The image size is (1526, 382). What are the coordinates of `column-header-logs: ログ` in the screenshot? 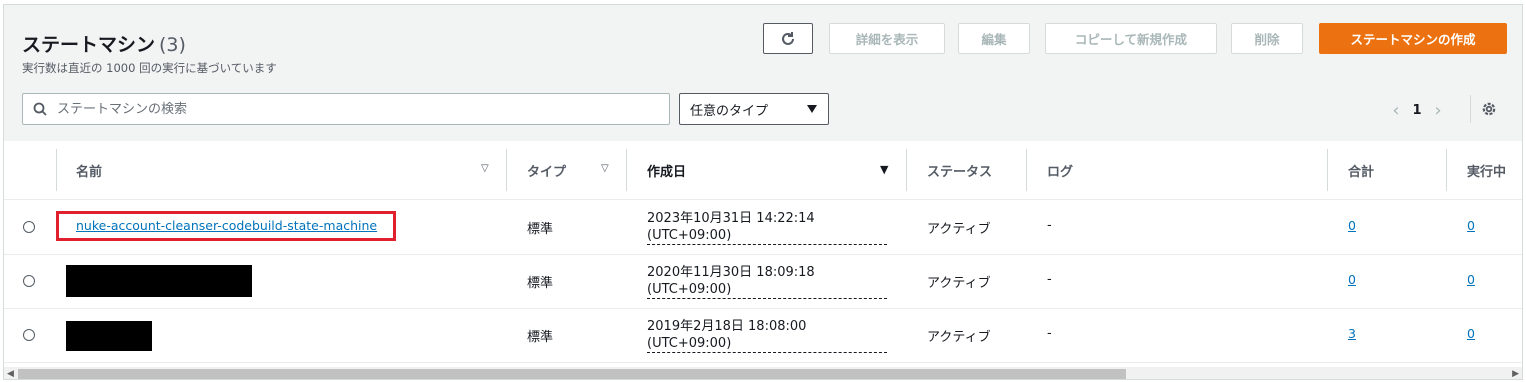 It's located at (1060, 172).